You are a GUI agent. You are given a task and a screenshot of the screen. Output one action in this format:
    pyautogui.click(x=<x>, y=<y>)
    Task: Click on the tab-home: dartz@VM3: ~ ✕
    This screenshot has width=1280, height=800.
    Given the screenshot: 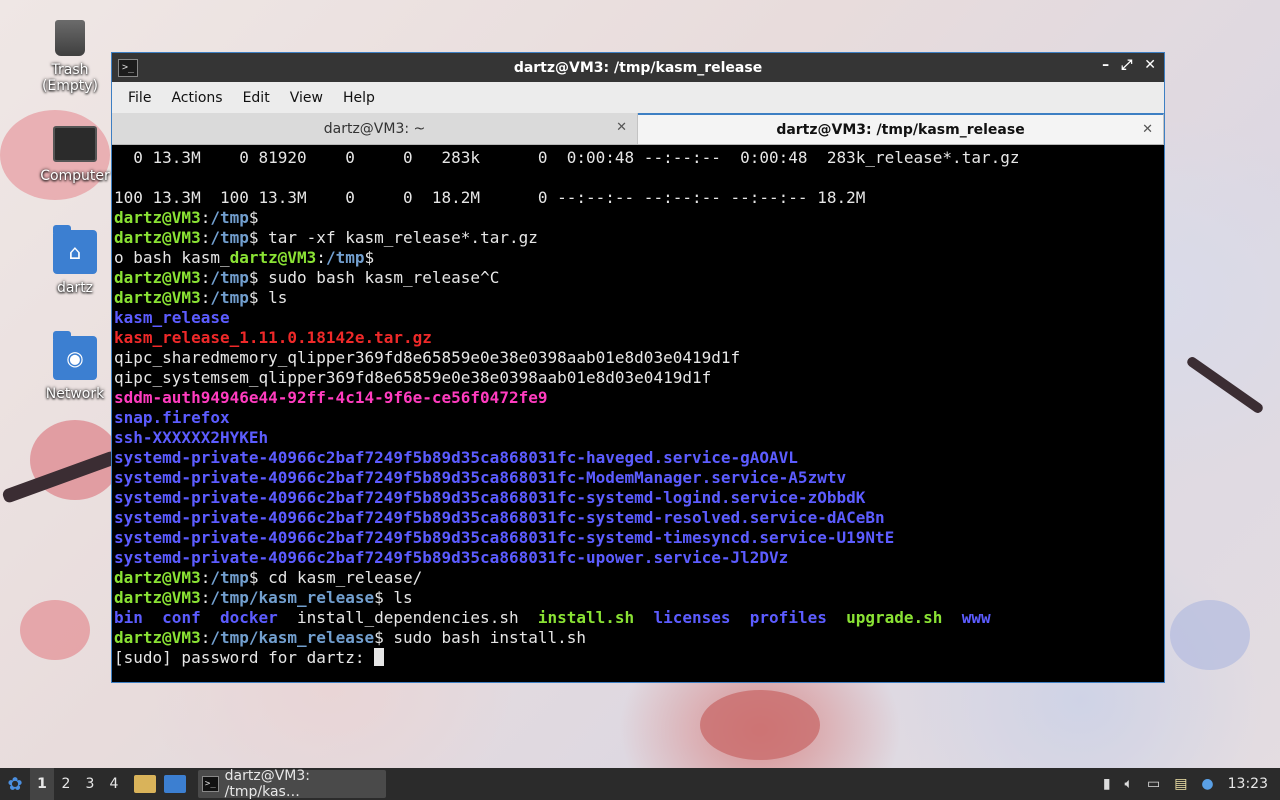 What is the action you would take?
    pyautogui.click(x=375, y=128)
    